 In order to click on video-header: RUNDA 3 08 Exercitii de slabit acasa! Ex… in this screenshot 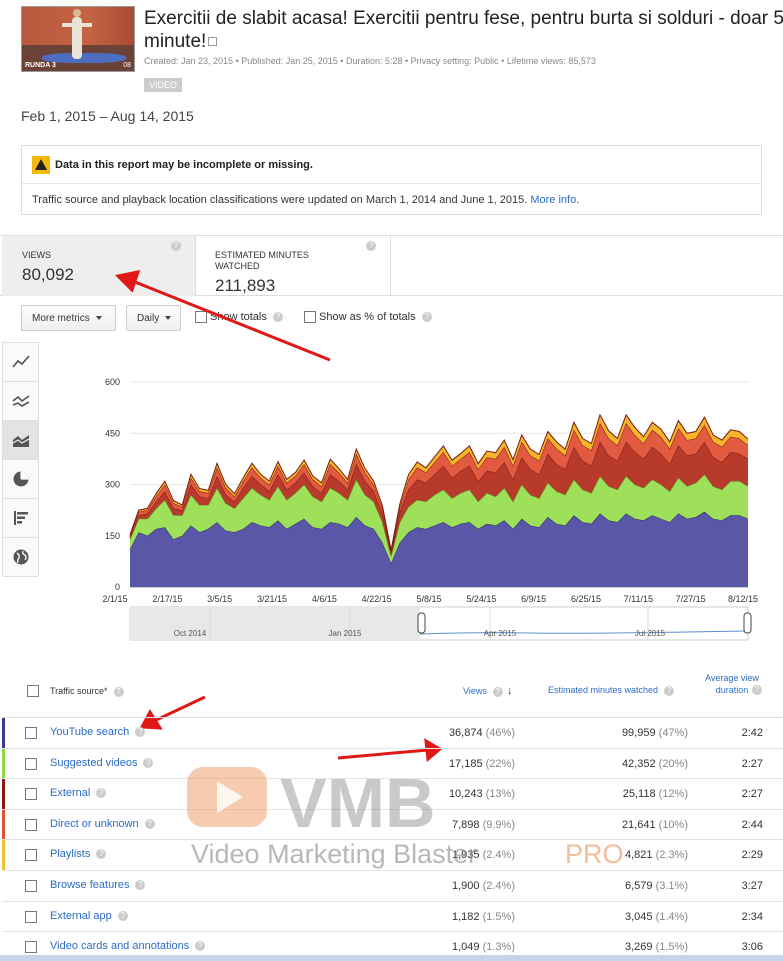, I will do `click(402, 52)`.